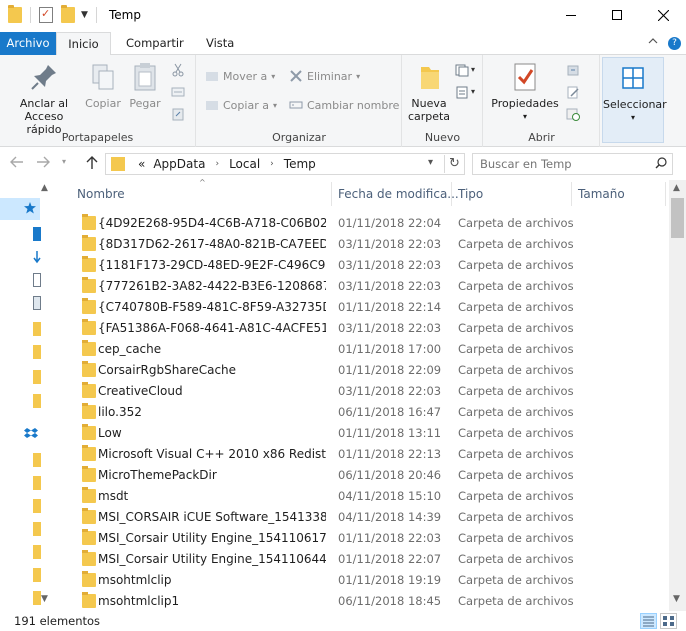  I want to click on table-row: msdt 04/11/2018 15:10 Carpeta de archivos, so click(363, 496).